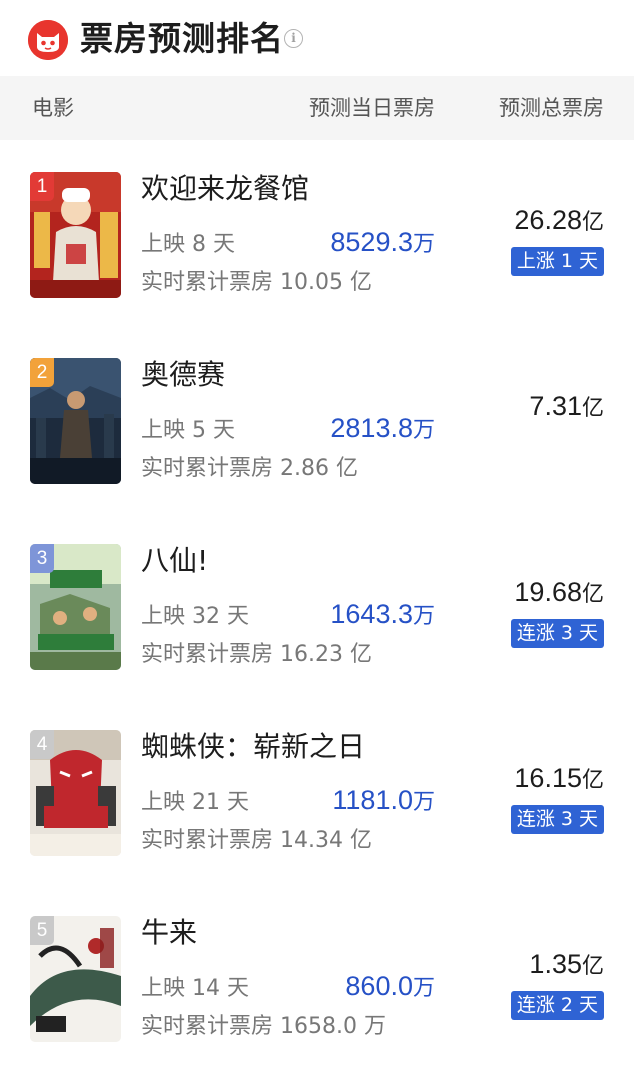 This screenshot has height=1080, width=634. Describe the element at coordinates (42, 744) in the screenshot. I see `rank-badge: 4` at that location.